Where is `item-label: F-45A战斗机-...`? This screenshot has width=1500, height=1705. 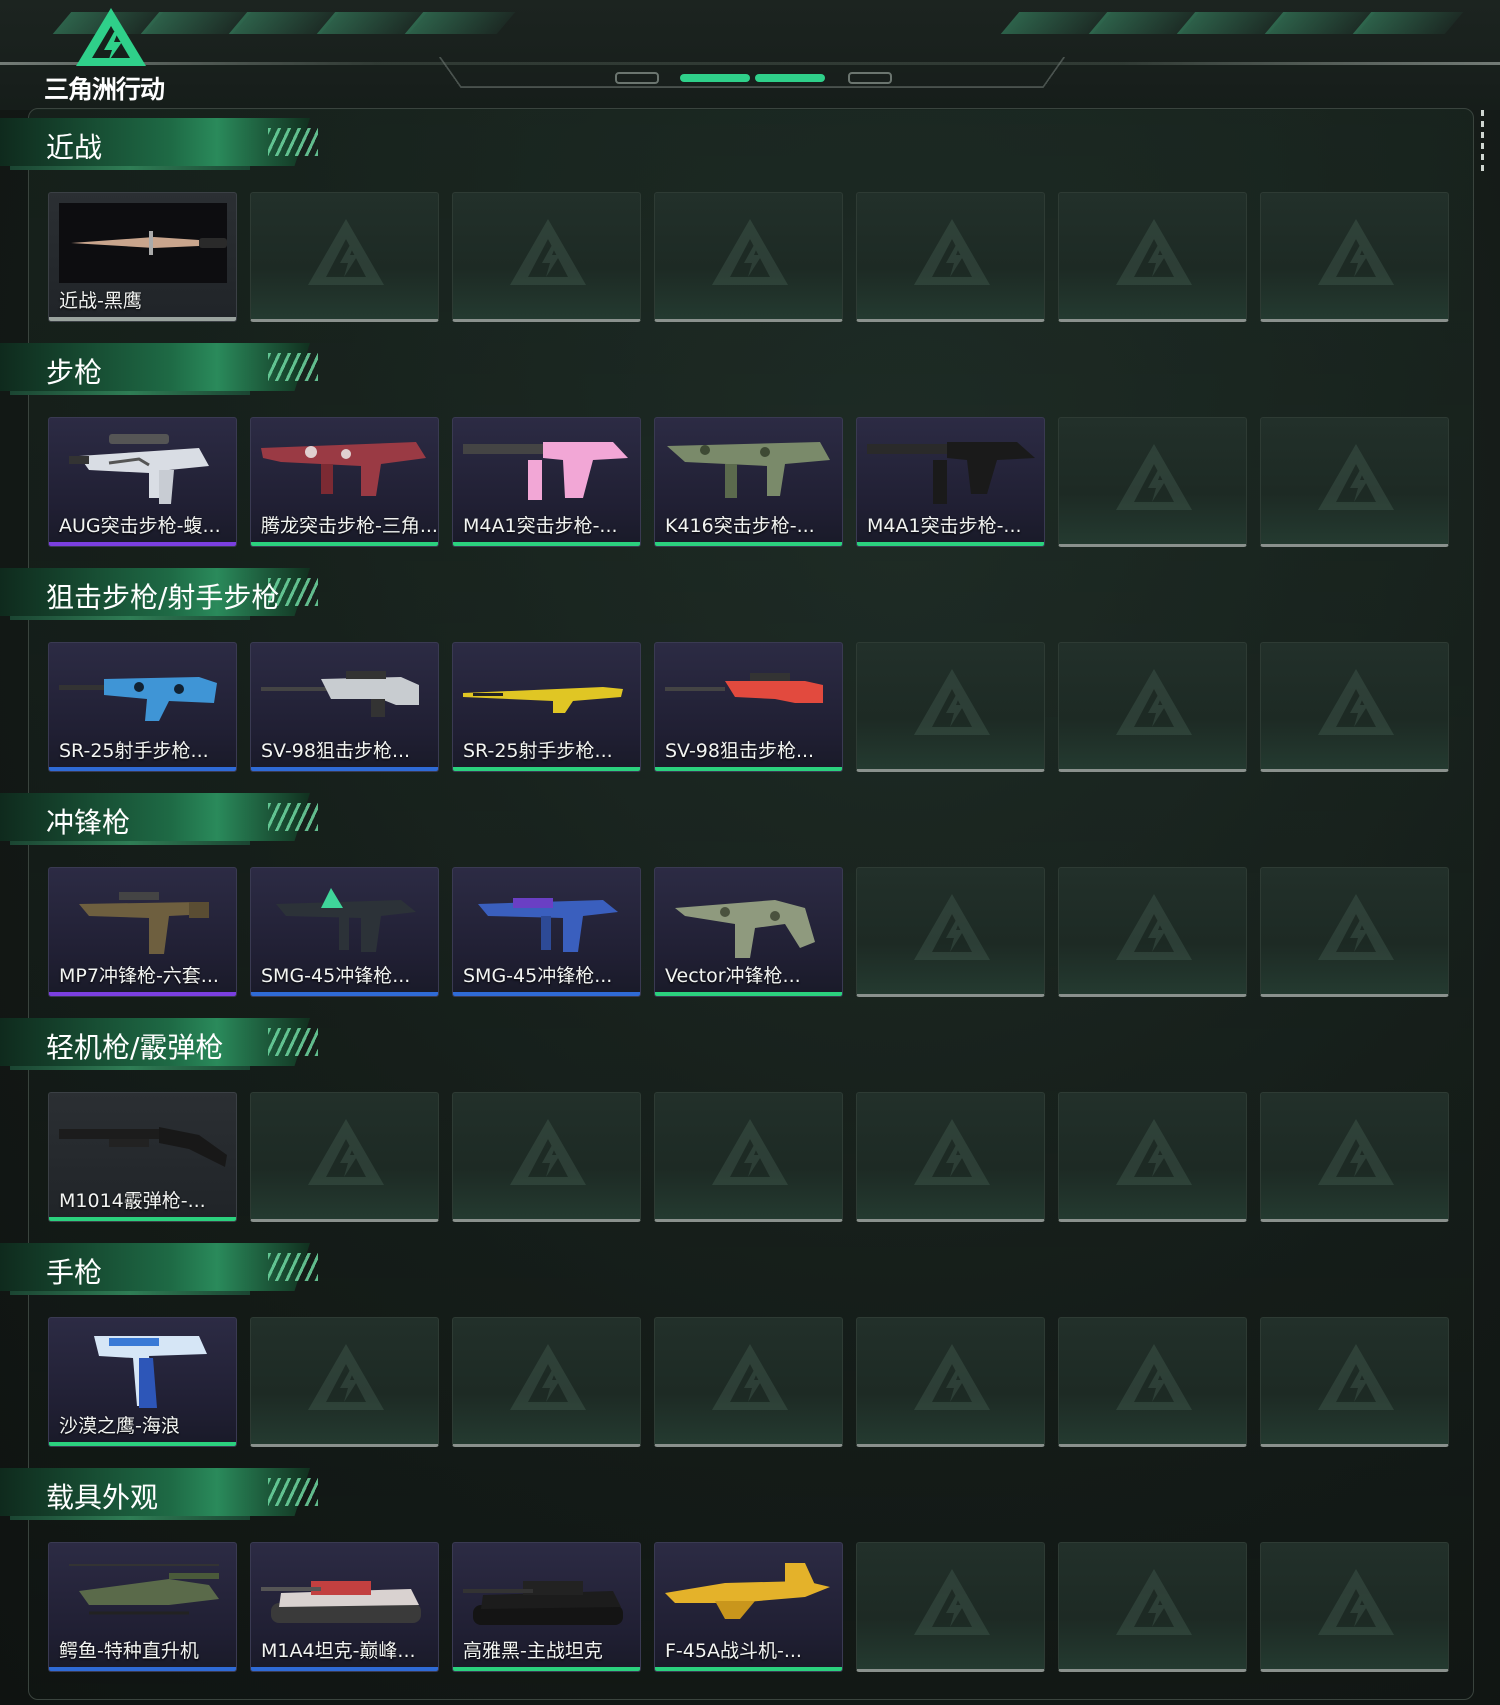 item-label: F-45A战斗机-... is located at coordinates (733, 1651).